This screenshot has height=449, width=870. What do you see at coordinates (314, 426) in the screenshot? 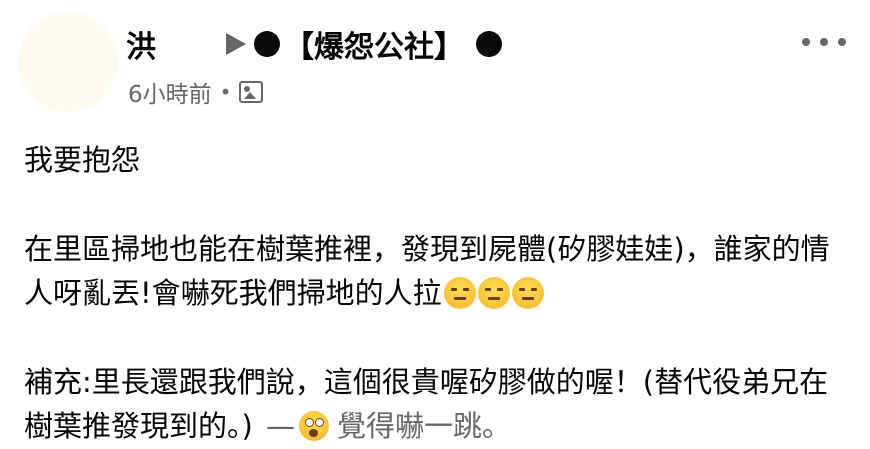
I see `astonished-face-icon` at bounding box center [314, 426].